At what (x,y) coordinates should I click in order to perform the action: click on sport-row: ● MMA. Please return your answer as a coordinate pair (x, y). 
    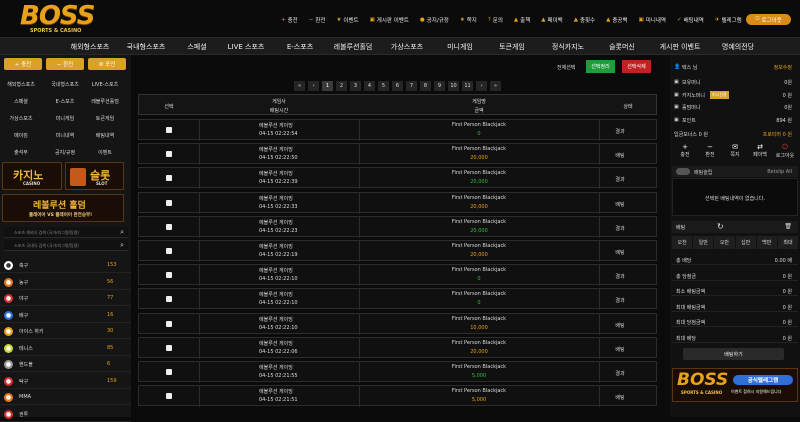
    Looking at the image, I should click on (65, 397).